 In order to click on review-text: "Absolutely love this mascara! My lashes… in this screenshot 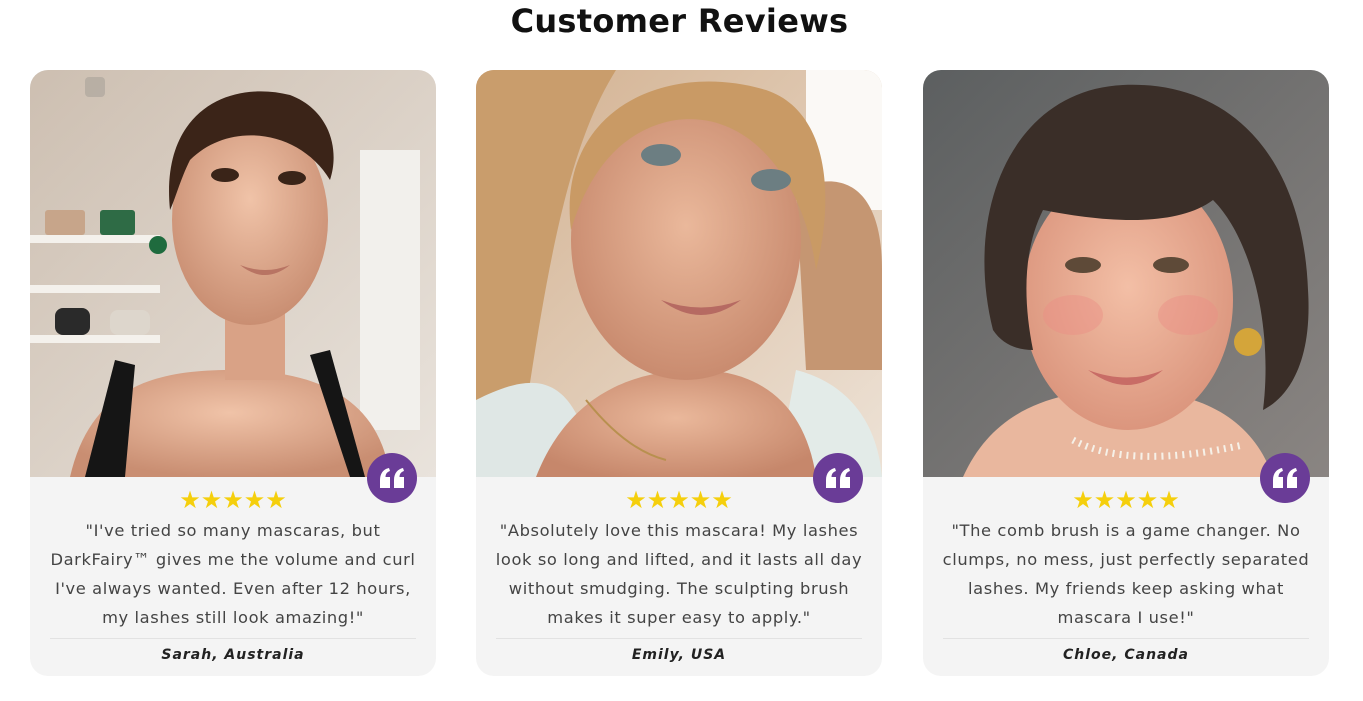, I will do `click(679, 574)`.